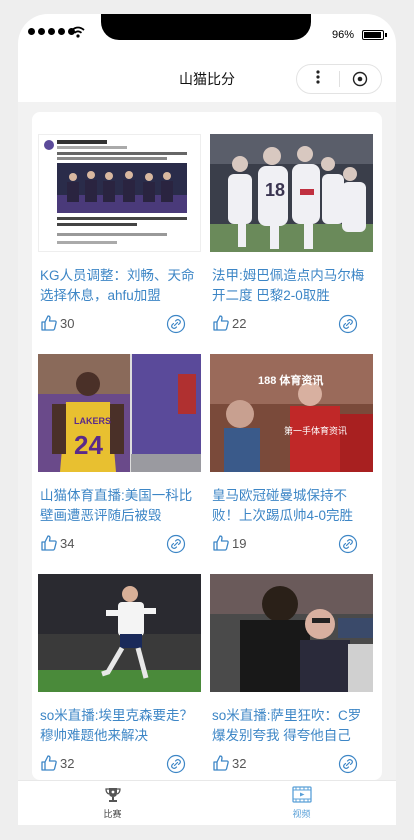 This screenshot has width=414, height=840. I want to click on video-thumbnail-psg: 18, so click(291, 193).